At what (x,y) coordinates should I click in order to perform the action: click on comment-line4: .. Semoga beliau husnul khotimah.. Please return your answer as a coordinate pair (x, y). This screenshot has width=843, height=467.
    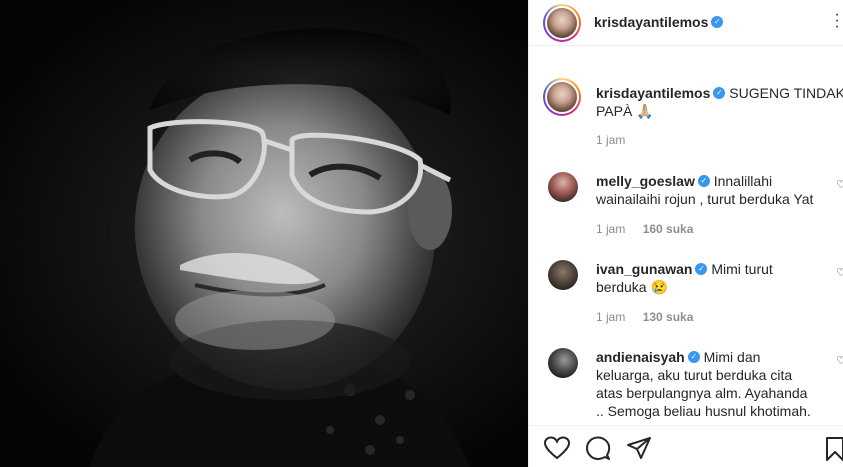
    Looking at the image, I should click on (703, 411).